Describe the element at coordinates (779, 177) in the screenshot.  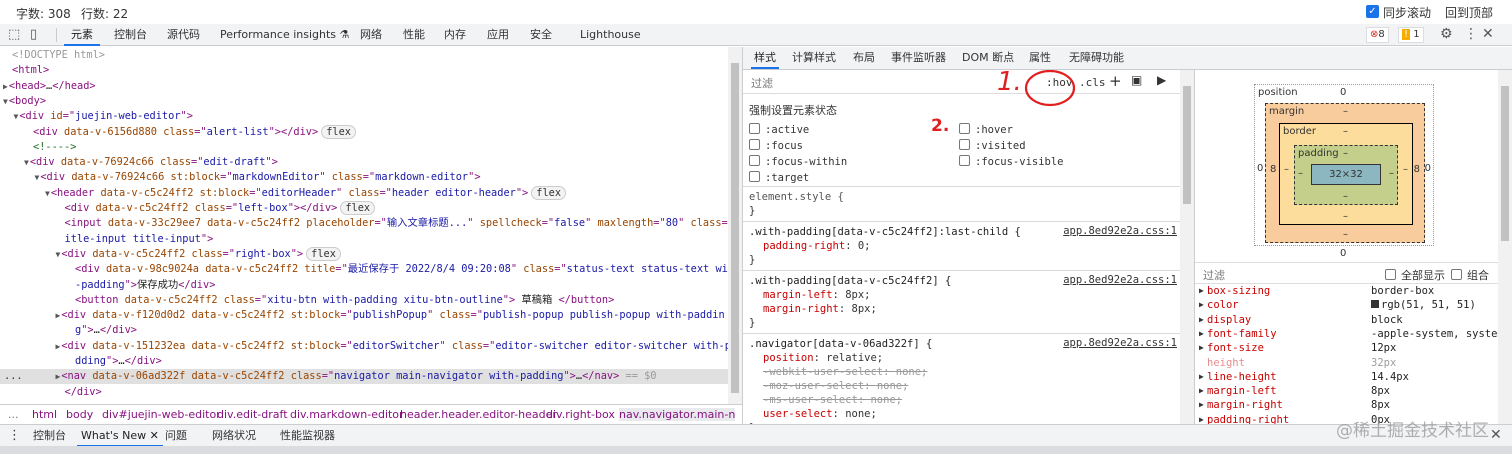
I see `force-state-checkbox: :target` at that location.